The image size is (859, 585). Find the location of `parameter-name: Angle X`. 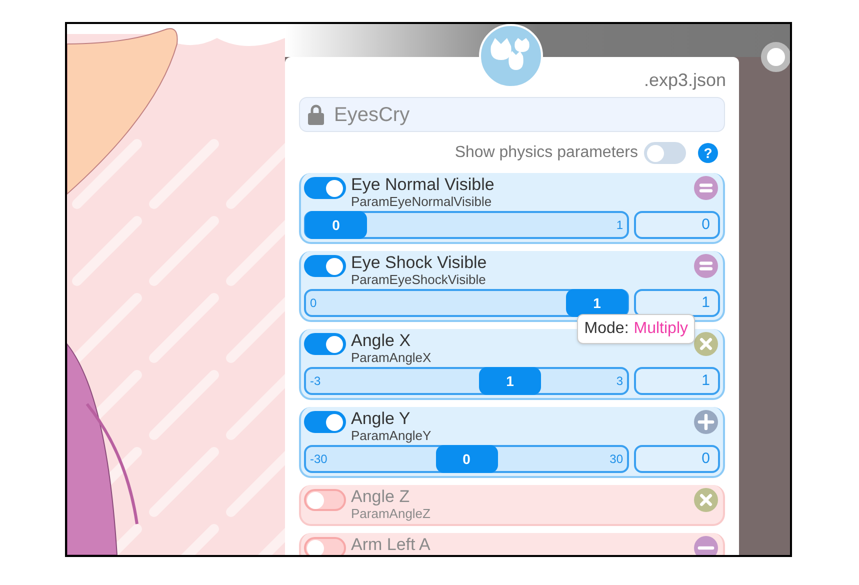

parameter-name: Angle X is located at coordinates (381, 340).